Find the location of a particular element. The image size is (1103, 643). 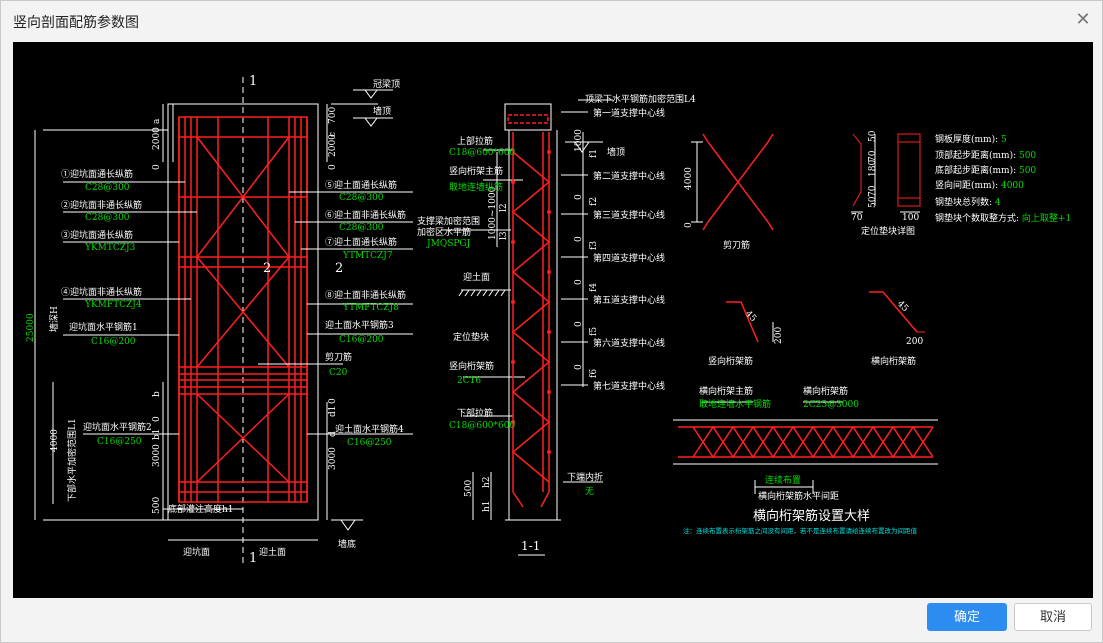

spacing-label: 横向桁架筋水平间距 is located at coordinates (798, 496).